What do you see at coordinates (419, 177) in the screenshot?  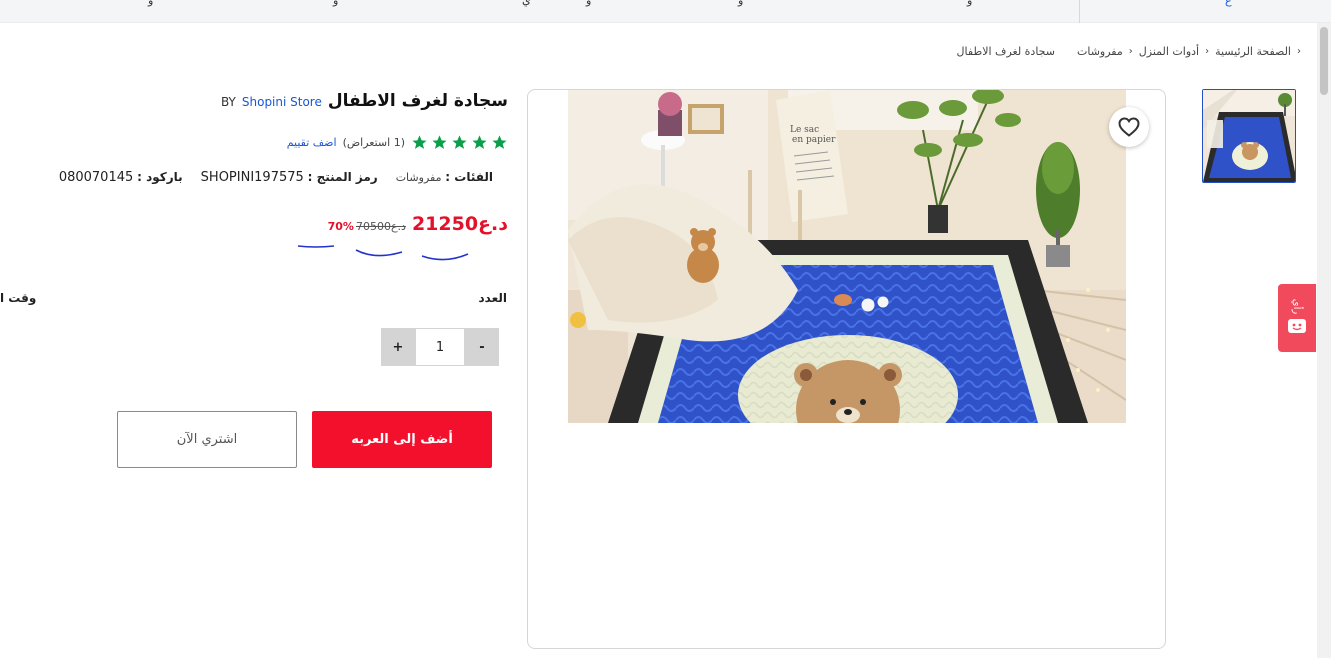 I see `category-value: مفروشات` at bounding box center [419, 177].